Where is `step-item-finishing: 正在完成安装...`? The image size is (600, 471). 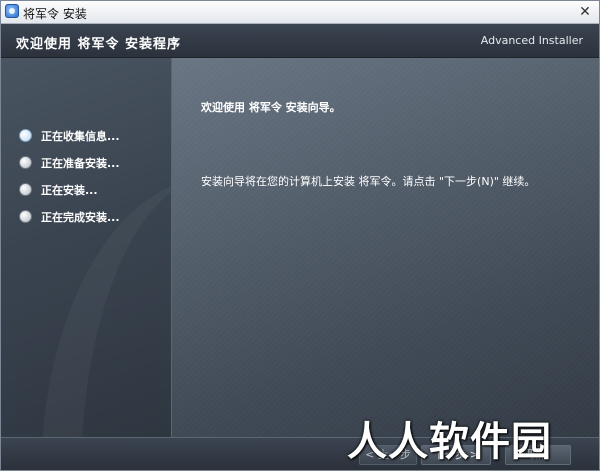
step-item-finishing: 正在完成安装... is located at coordinates (69, 216).